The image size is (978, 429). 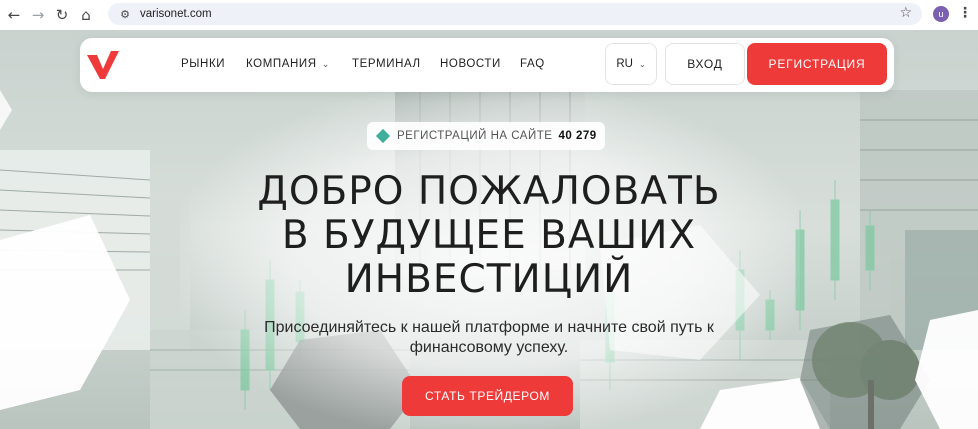 What do you see at coordinates (489, 279) in the screenshot?
I see `hero-title-line: ИНВЕСТИЦИЙ` at bounding box center [489, 279].